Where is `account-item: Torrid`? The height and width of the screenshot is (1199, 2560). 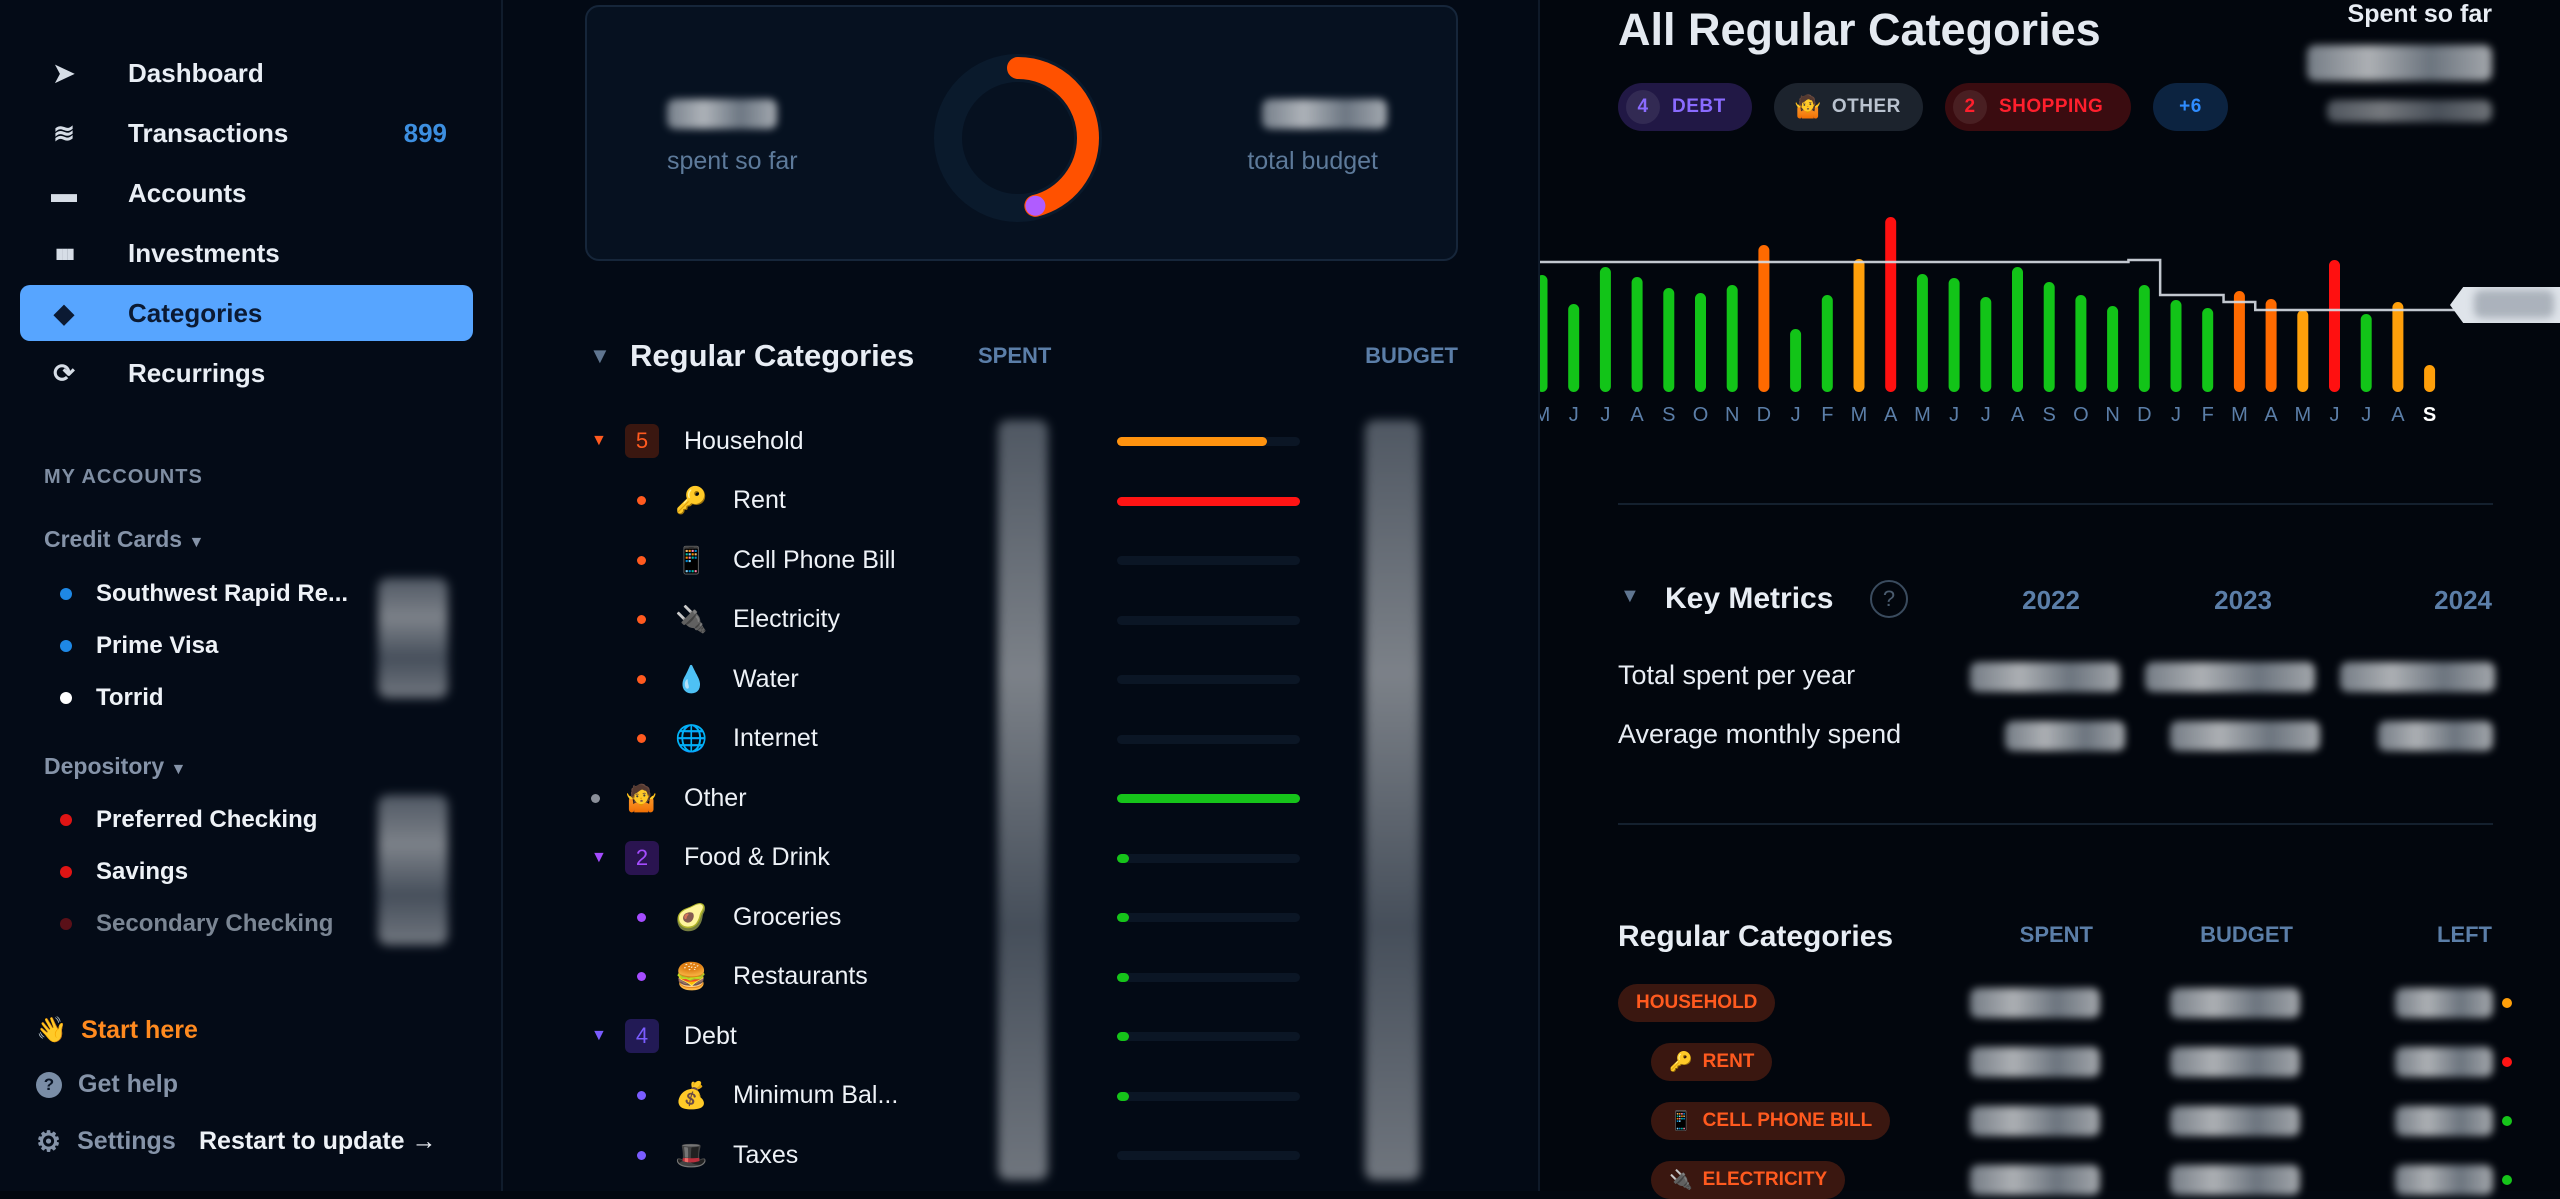
account-item: Torrid is located at coordinates (112, 698).